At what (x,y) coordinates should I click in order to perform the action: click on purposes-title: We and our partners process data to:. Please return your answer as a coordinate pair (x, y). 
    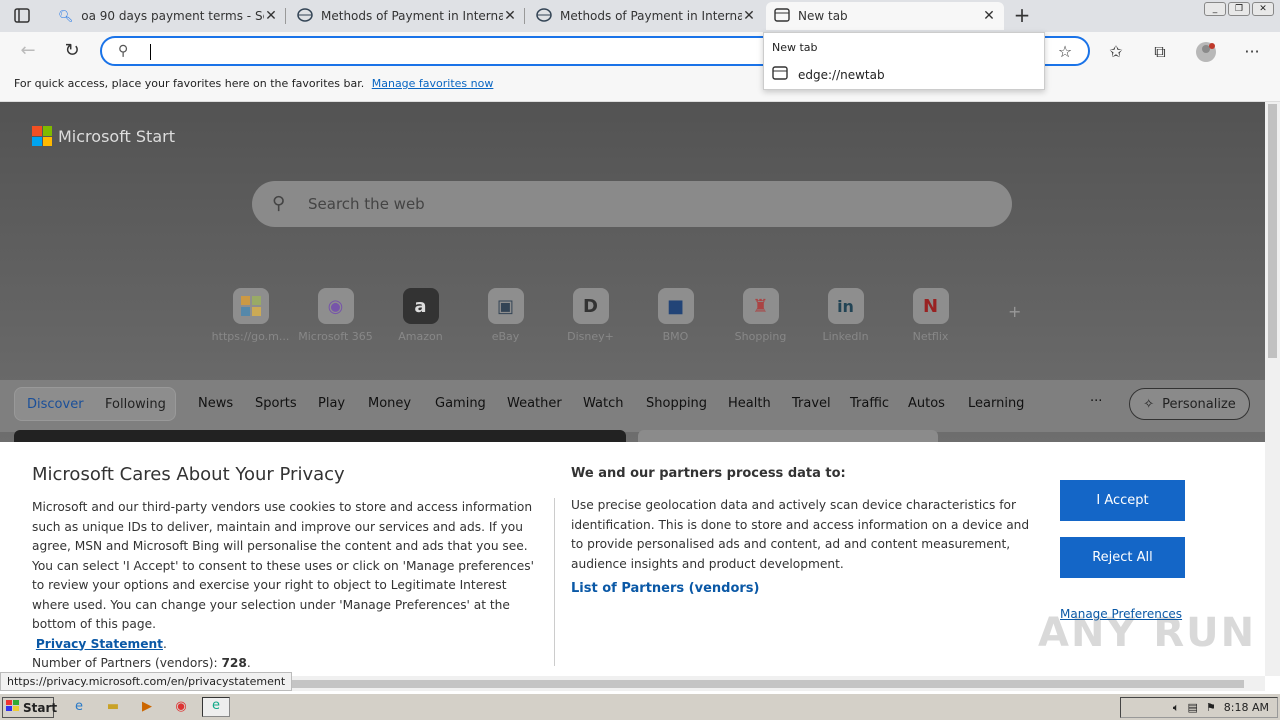
    Looking at the image, I should click on (708, 473).